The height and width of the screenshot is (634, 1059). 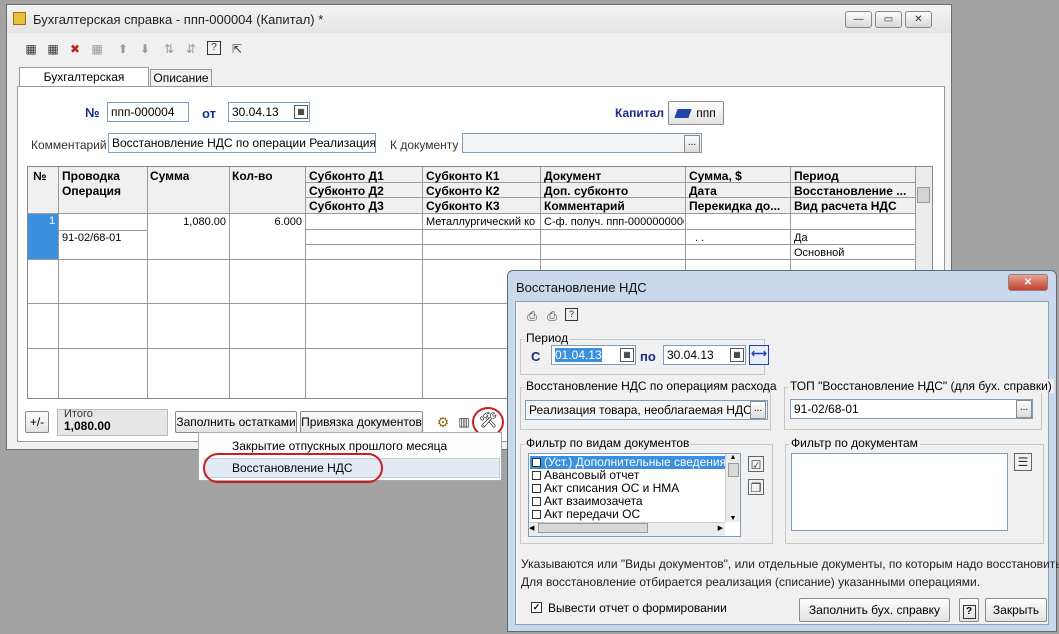 What do you see at coordinates (969, 610) in the screenshot?
I see `dialog-help-button: ?` at bounding box center [969, 610].